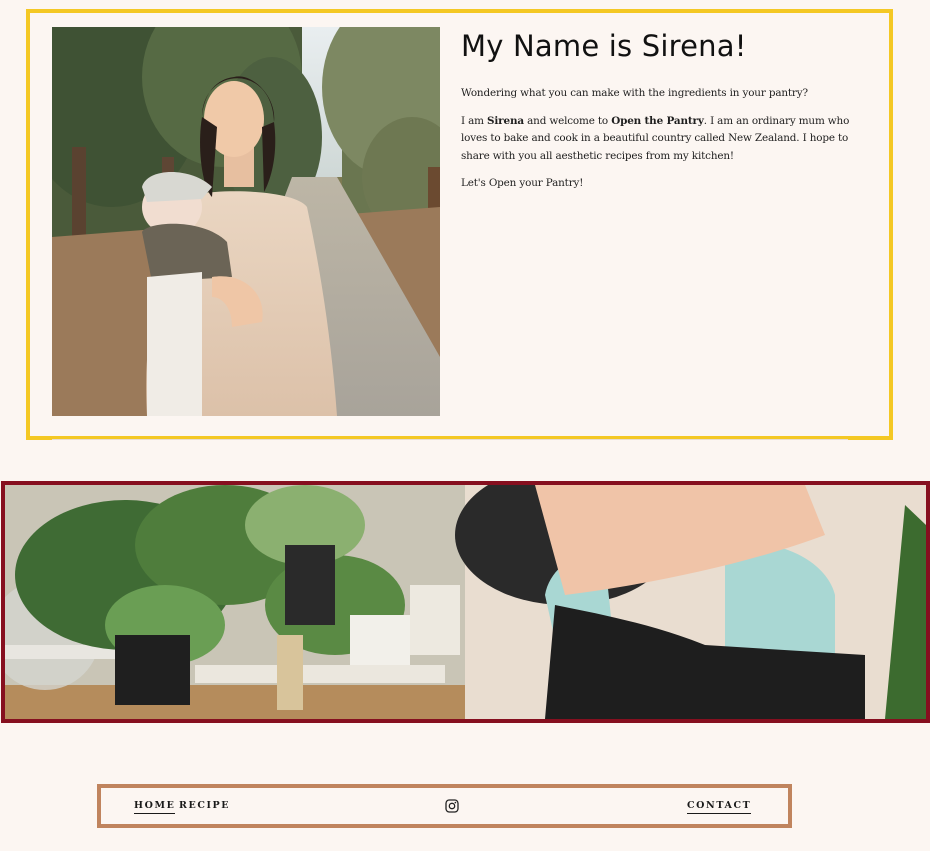  I want to click on section-divider, so click(450, 439).